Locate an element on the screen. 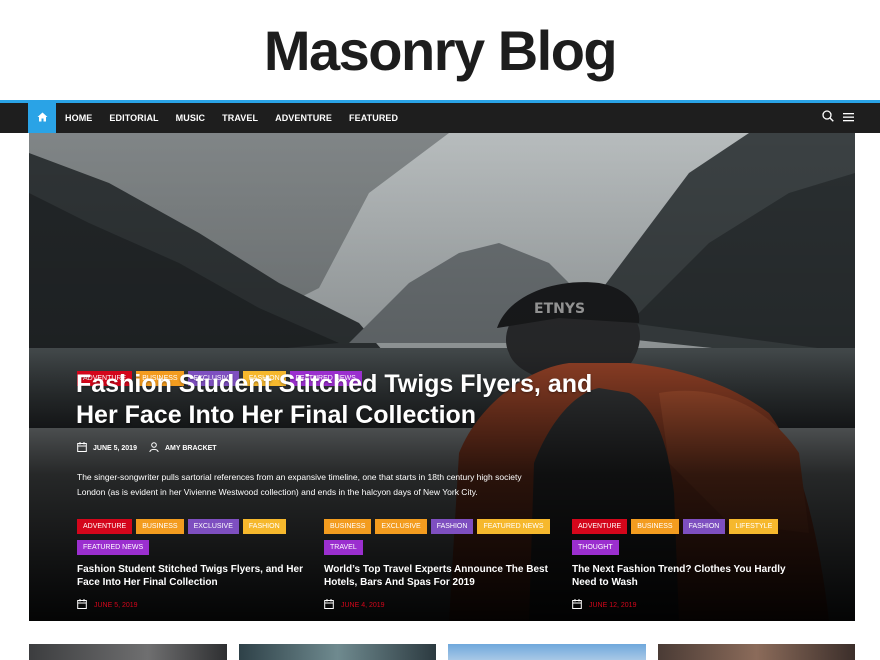  nav-item-editorial: EDITORIAL is located at coordinates (133, 118).